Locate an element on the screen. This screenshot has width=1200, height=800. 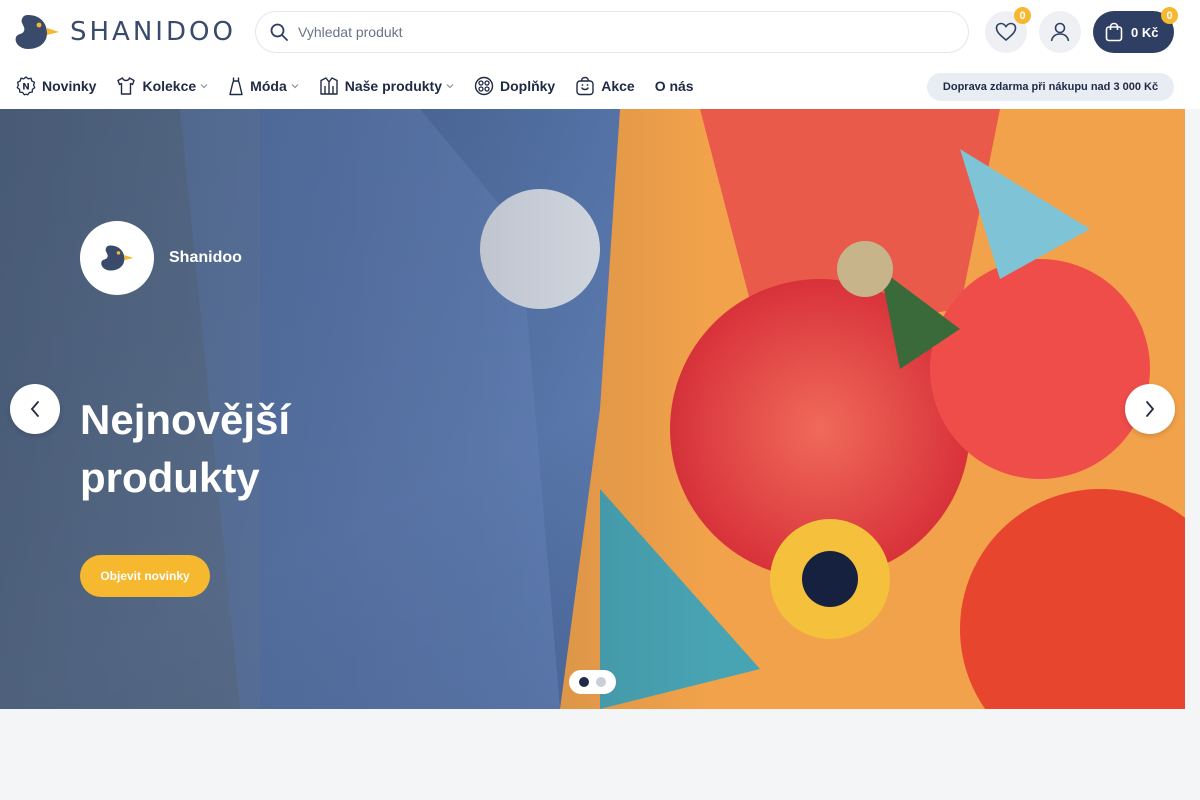
nav-item-akce: Akce is located at coordinates (605, 86).